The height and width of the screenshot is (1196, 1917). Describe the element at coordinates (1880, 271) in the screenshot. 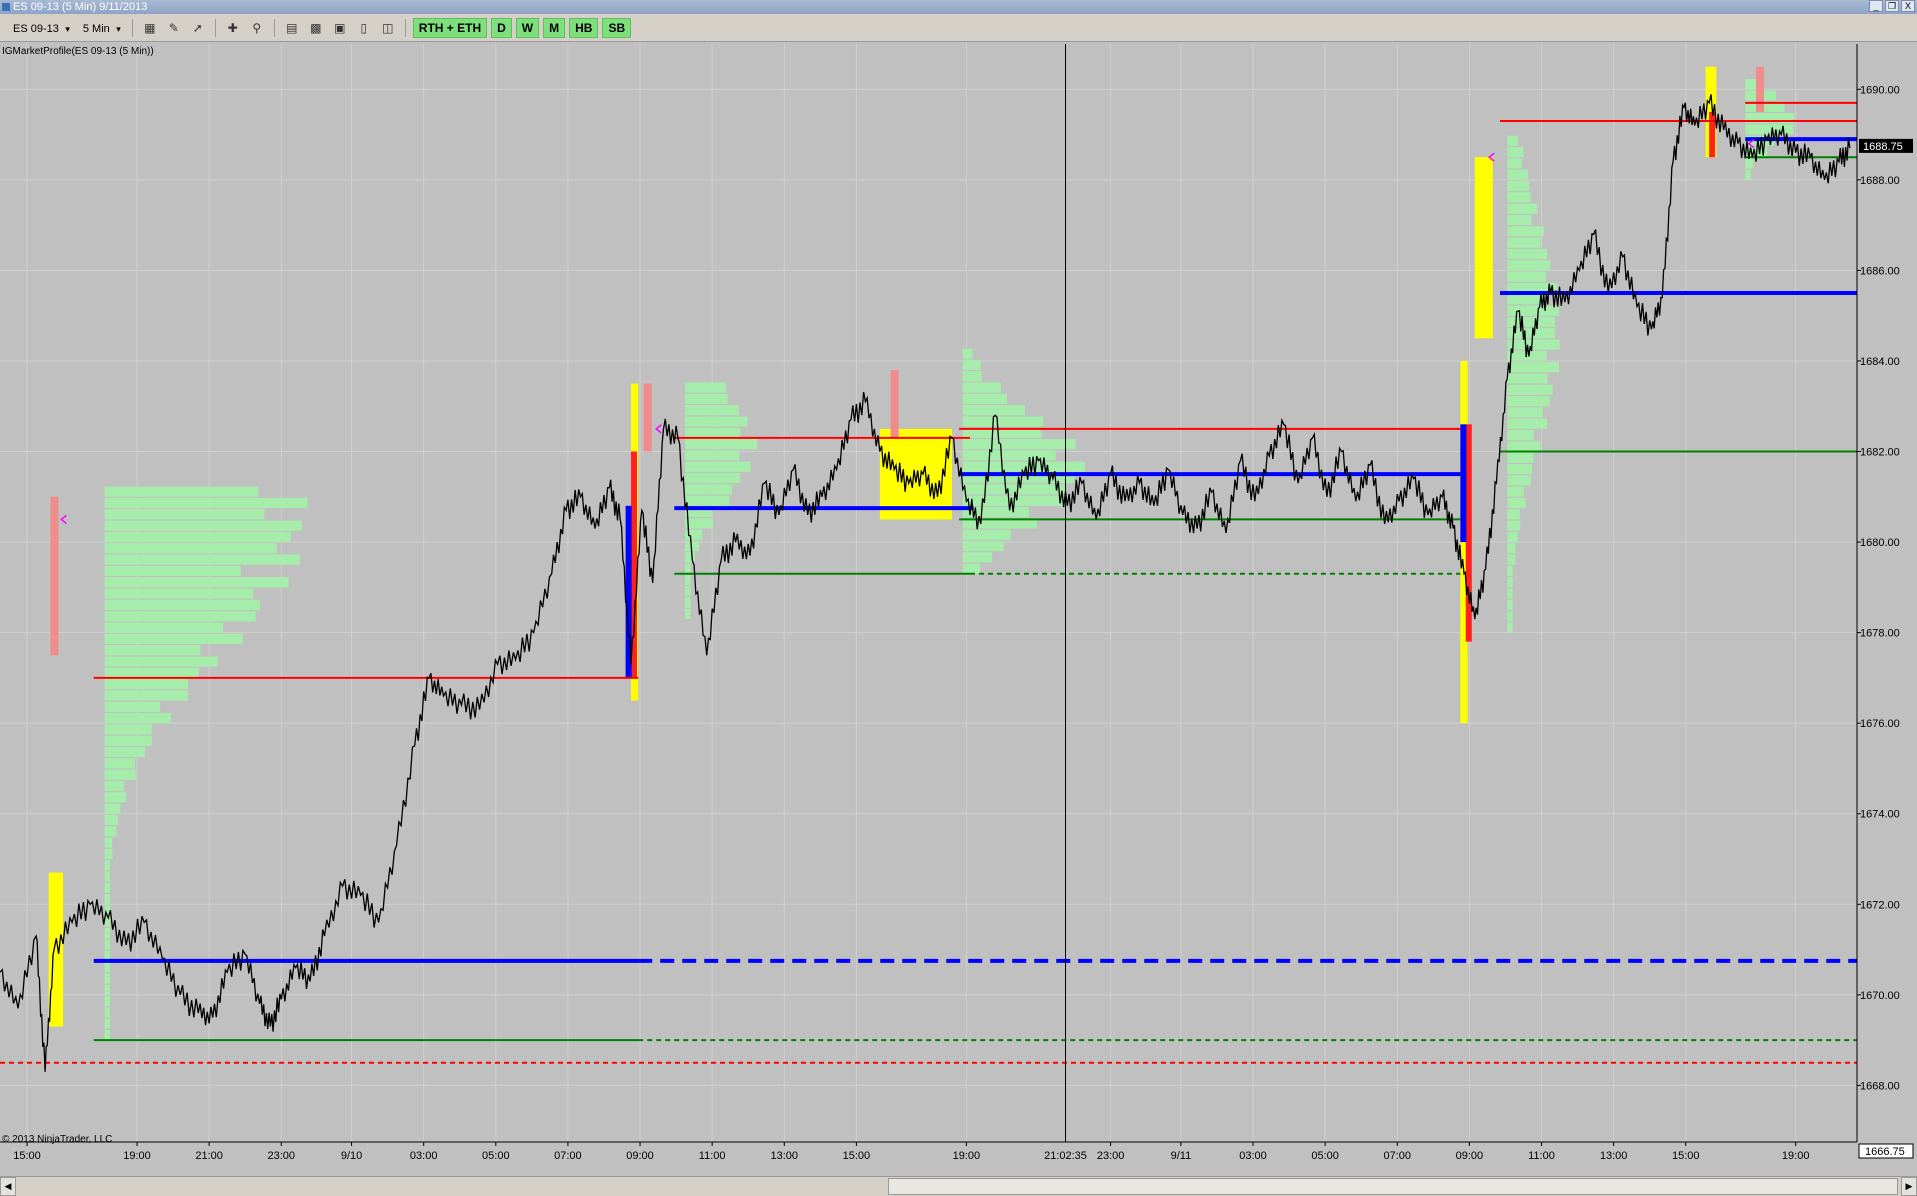

I see `y-tick-label: 1686.00` at that location.